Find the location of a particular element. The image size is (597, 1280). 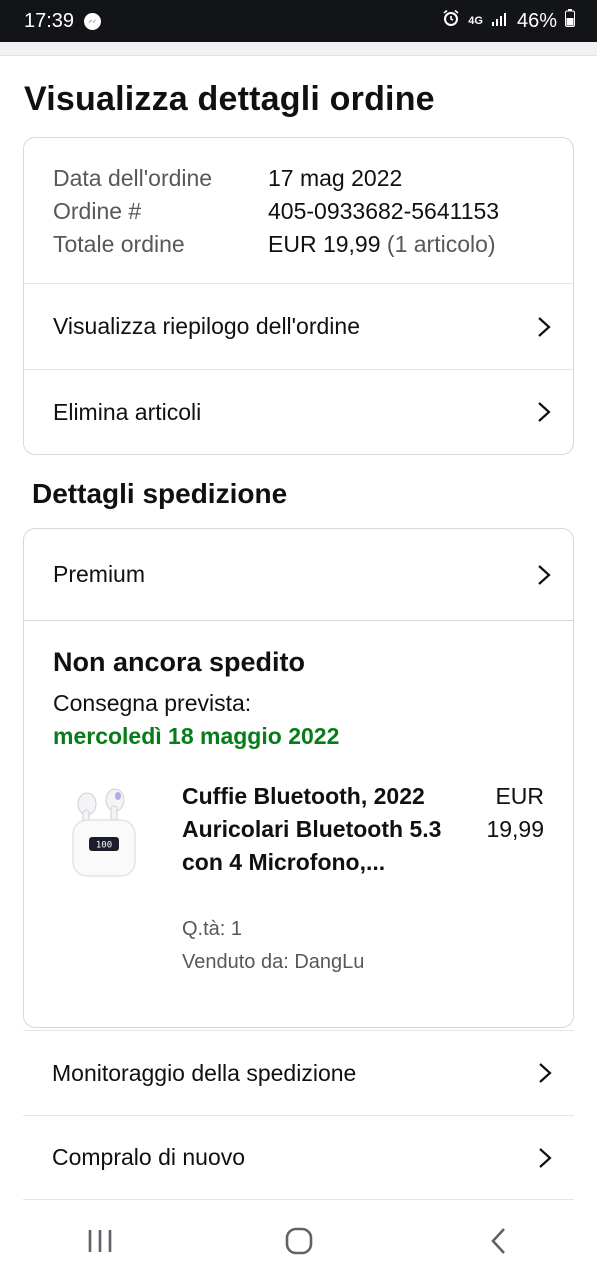

product-price-amount: 19,99 is located at coordinates (515, 829).